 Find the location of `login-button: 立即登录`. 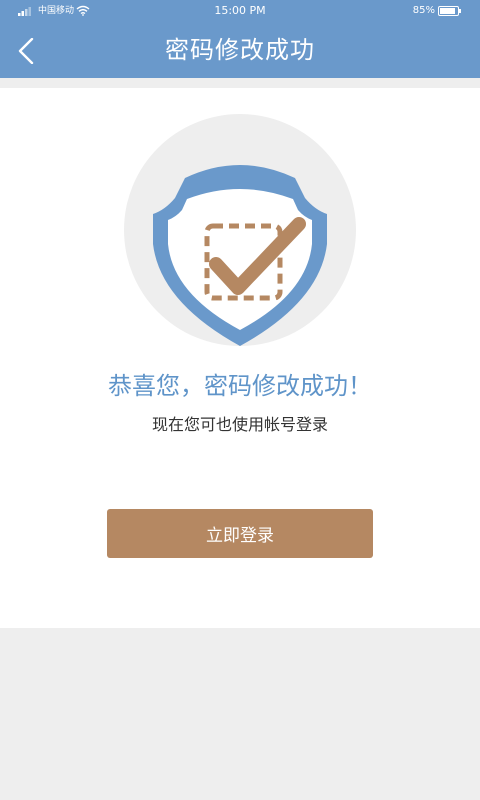

login-button: 立即登录 is located at coordinates (240, 533).